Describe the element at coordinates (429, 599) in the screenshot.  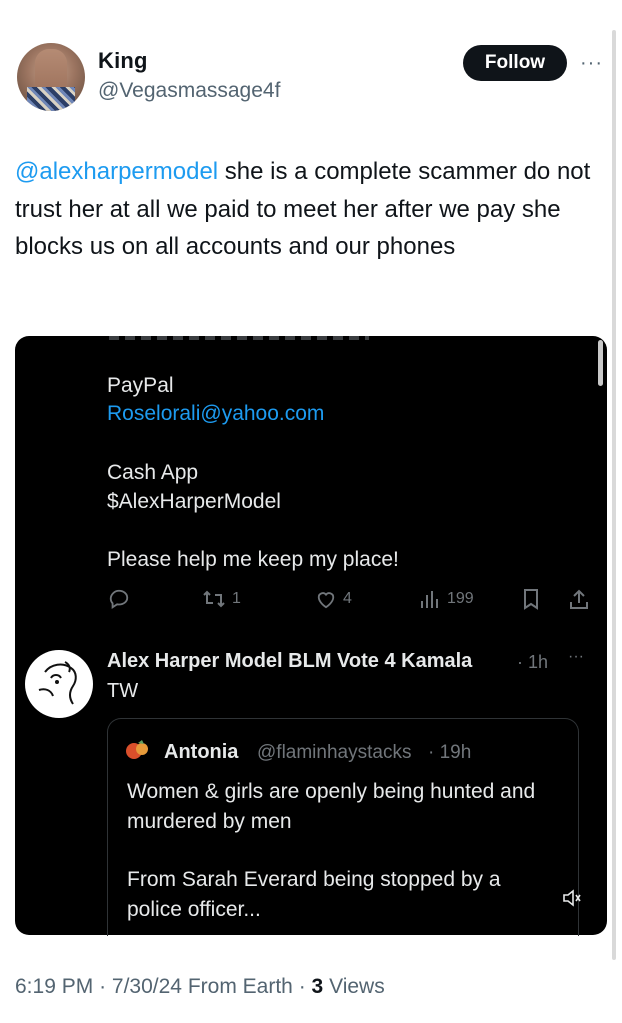
I see `views-icon` at that location.